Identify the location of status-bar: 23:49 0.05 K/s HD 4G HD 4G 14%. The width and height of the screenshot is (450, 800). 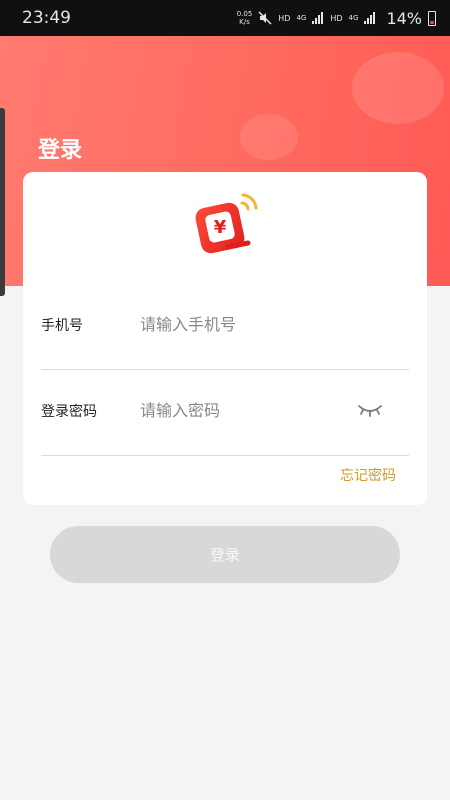
(225, 18).